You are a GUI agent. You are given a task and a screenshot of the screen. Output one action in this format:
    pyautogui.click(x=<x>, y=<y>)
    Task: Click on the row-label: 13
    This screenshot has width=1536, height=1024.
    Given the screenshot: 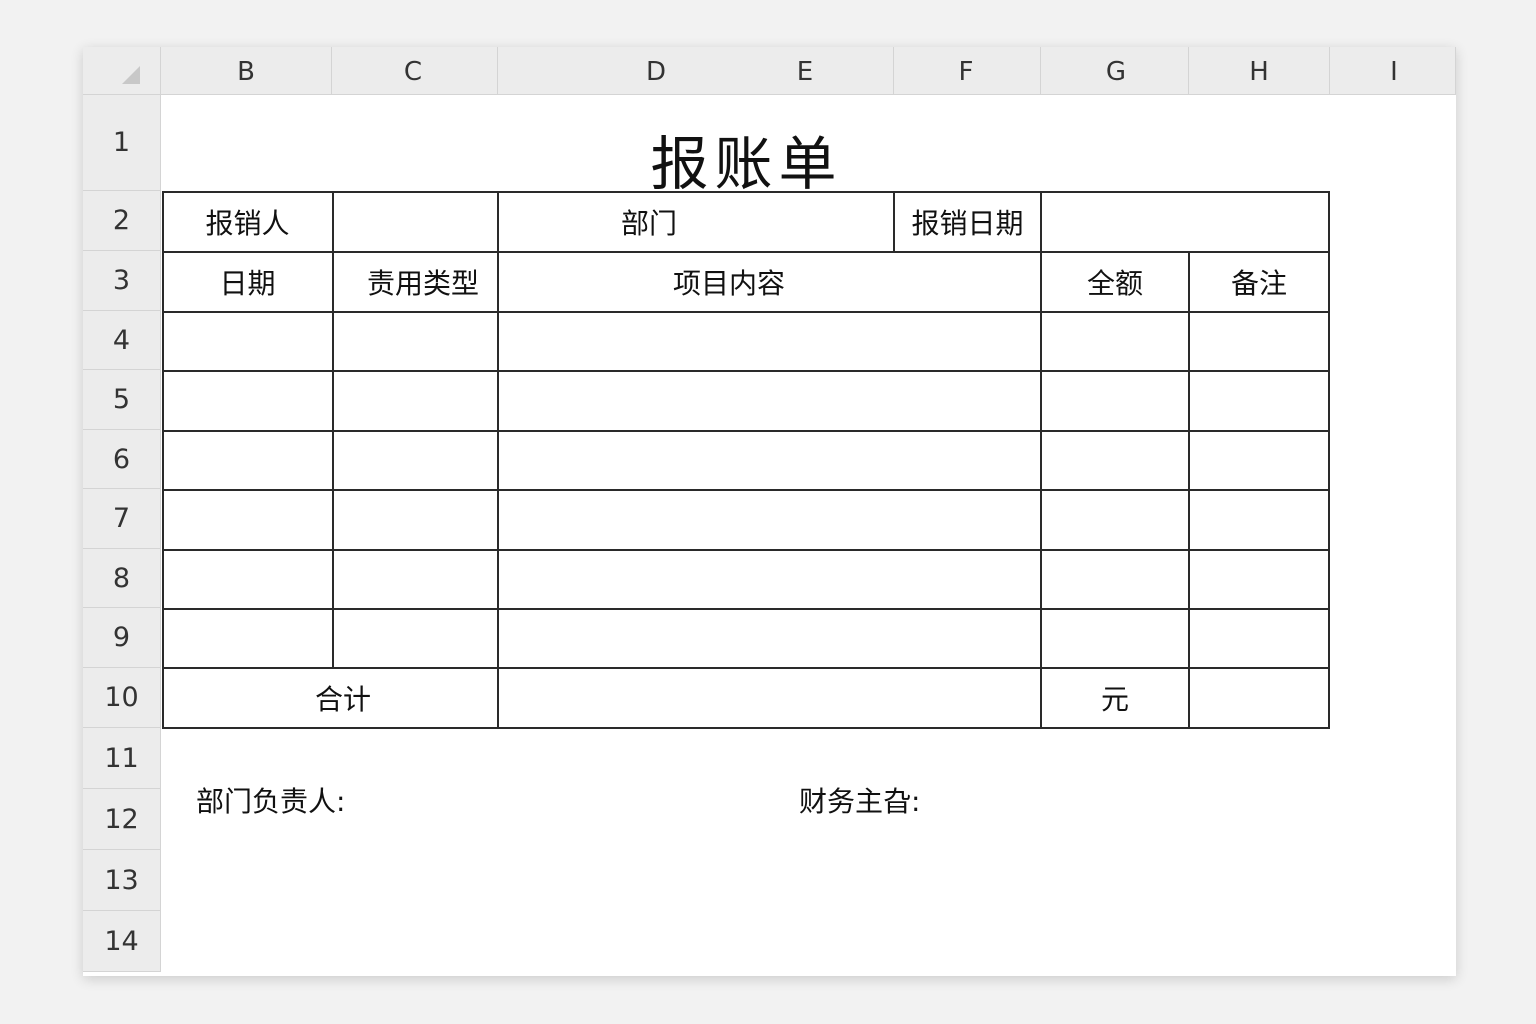 What is the action you would take?
    pyautogui.click(x=121, y=880)
    